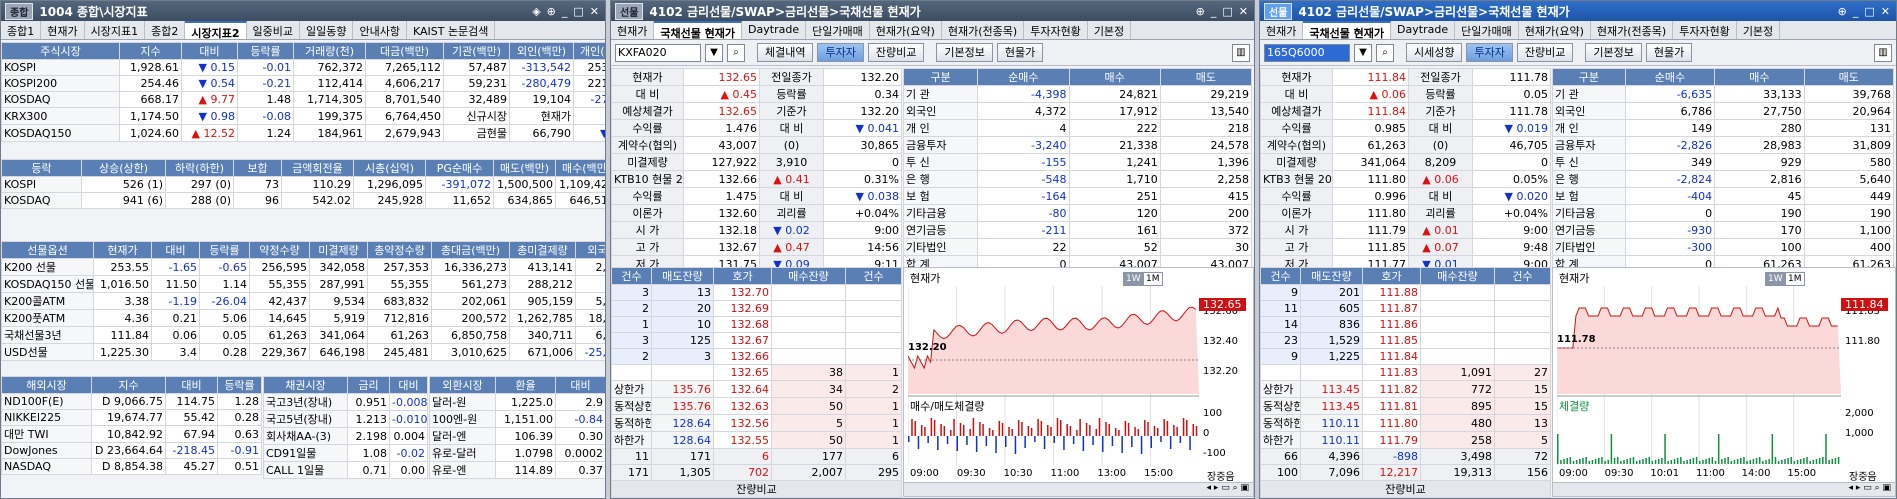 The width and height of the screenshot is (1897, 499). I want to click on table-row: 보 험 -164 251 415, so click(1077, 196).